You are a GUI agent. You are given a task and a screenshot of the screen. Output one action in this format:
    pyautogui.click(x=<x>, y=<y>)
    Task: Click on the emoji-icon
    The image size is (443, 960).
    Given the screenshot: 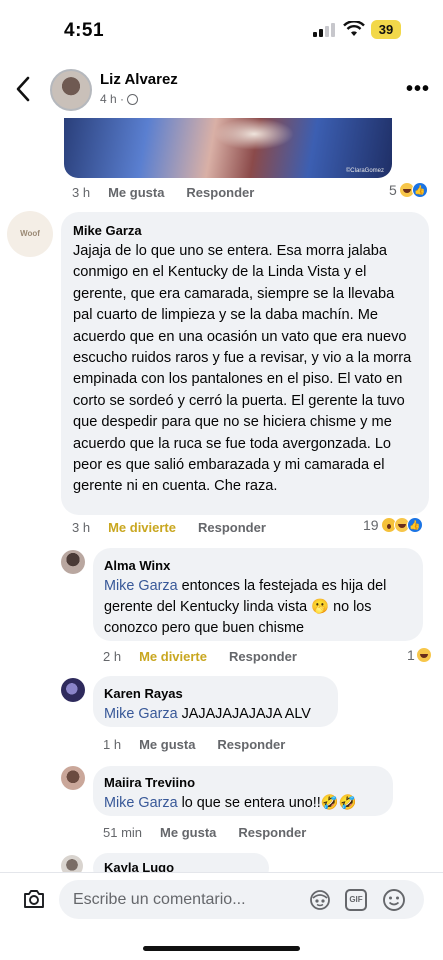 What is the action you would take?
    pyautogui.click(x=394, y=900)
    